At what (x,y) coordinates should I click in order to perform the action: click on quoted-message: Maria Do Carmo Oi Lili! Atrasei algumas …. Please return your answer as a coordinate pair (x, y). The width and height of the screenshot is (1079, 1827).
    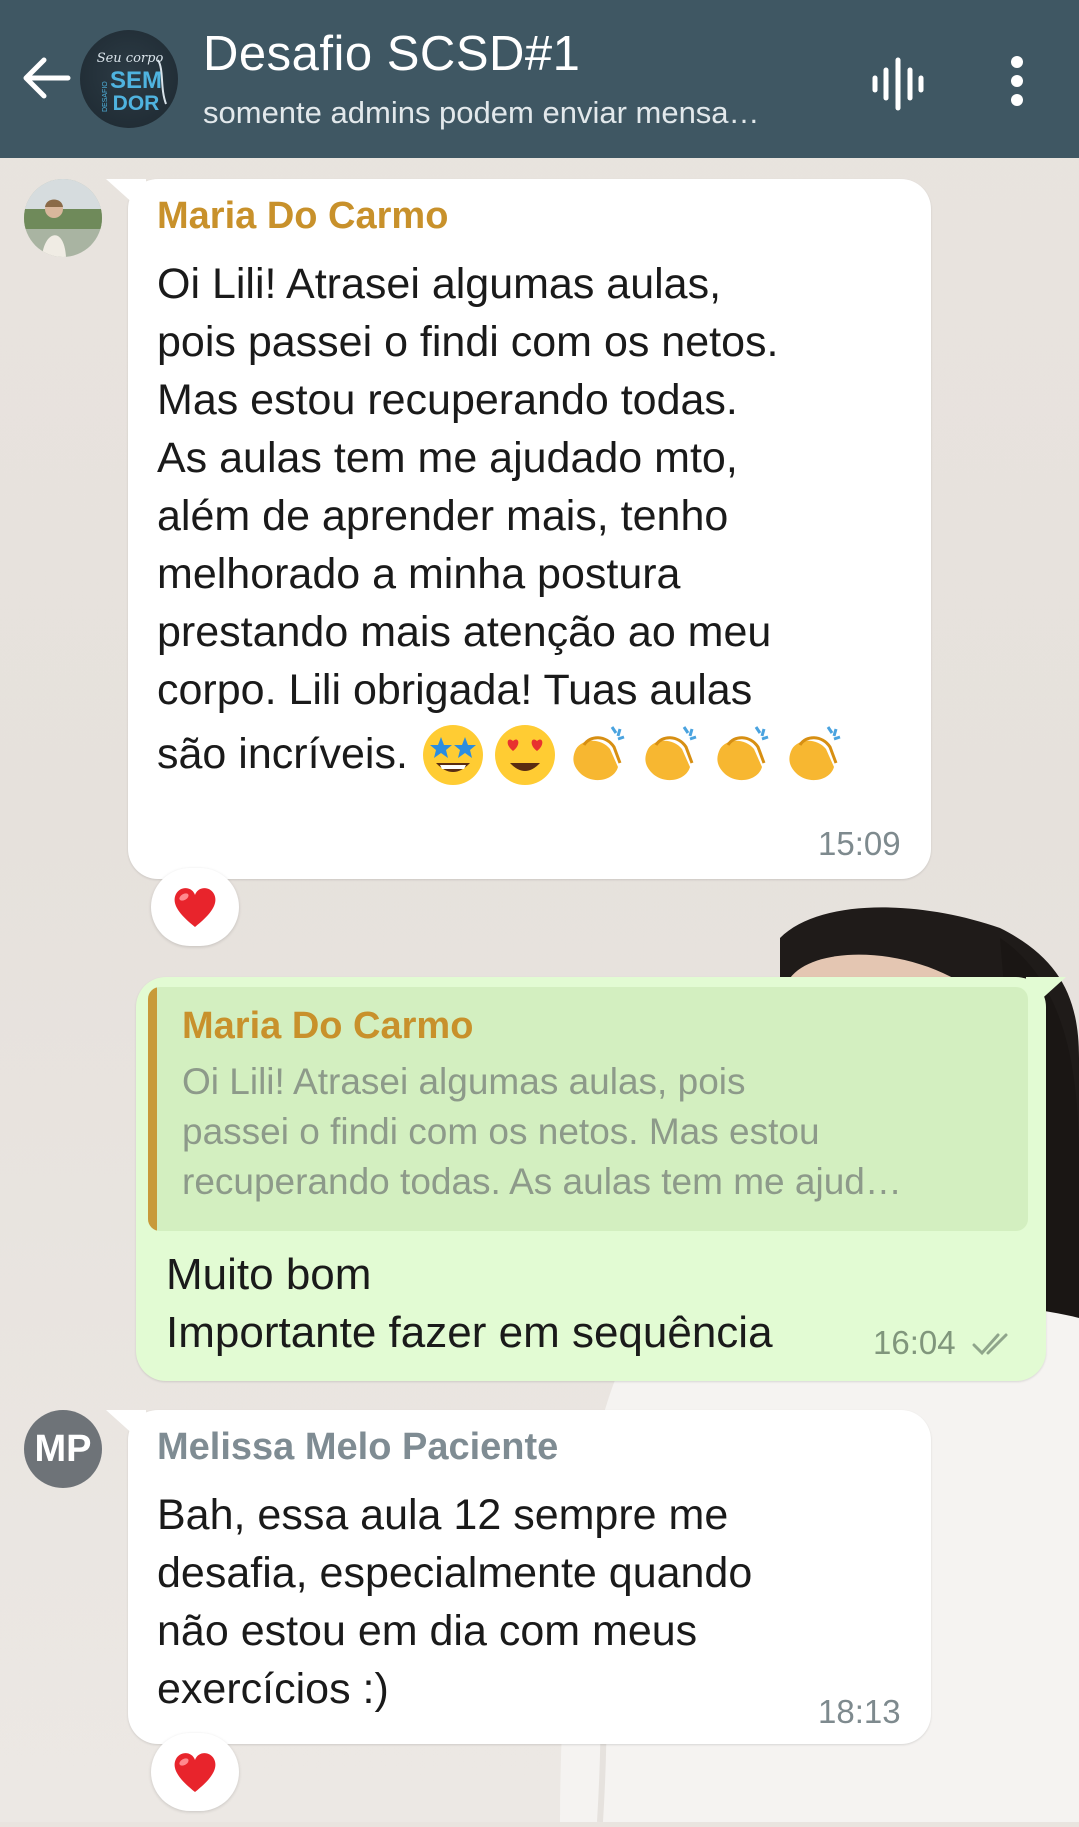
    Looking at the image, I should click on (588, 1109).